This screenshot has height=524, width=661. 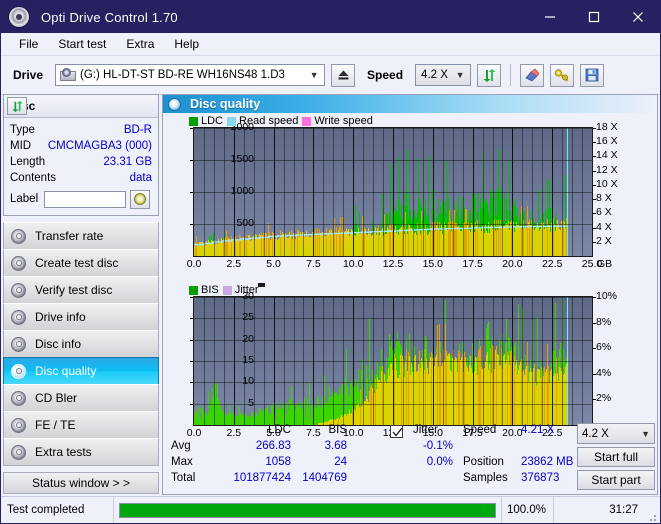 I want to click on stats-ldc-max: 1058, so click(x=278, y=462).